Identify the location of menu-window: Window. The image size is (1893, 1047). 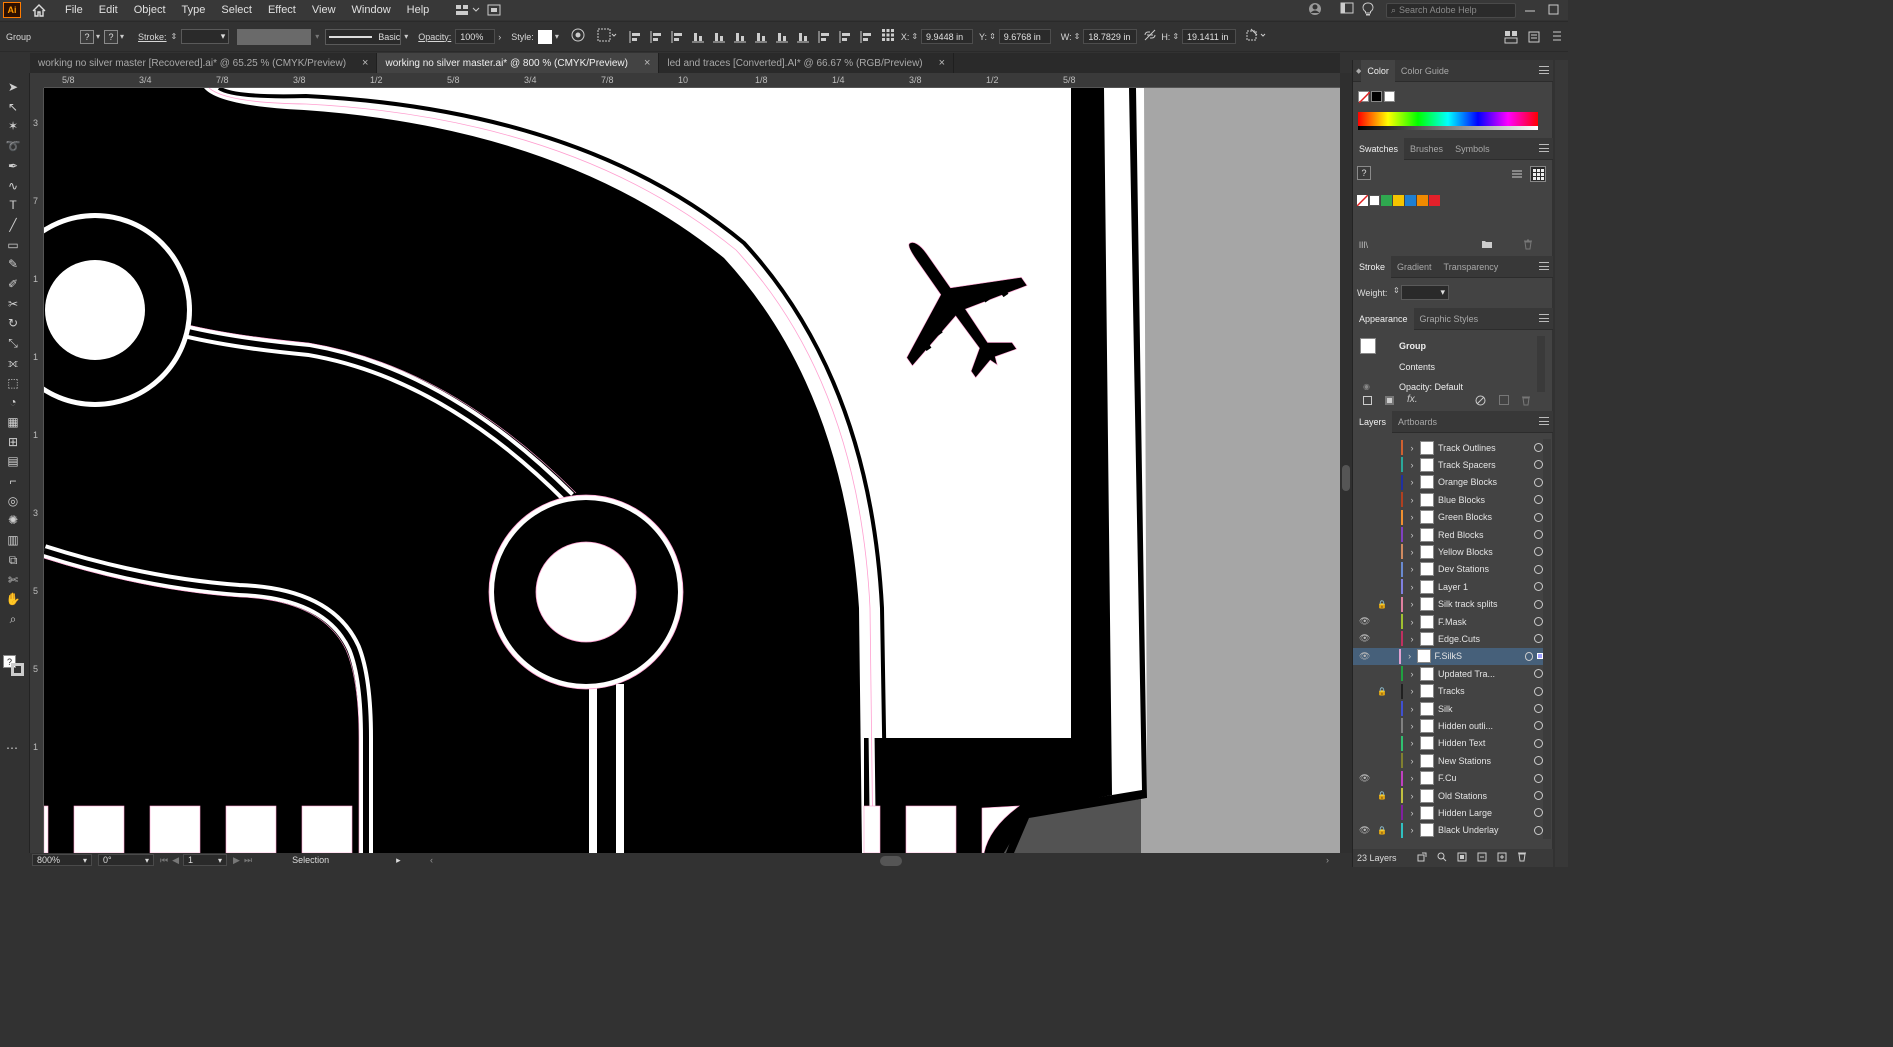
(371, 10).